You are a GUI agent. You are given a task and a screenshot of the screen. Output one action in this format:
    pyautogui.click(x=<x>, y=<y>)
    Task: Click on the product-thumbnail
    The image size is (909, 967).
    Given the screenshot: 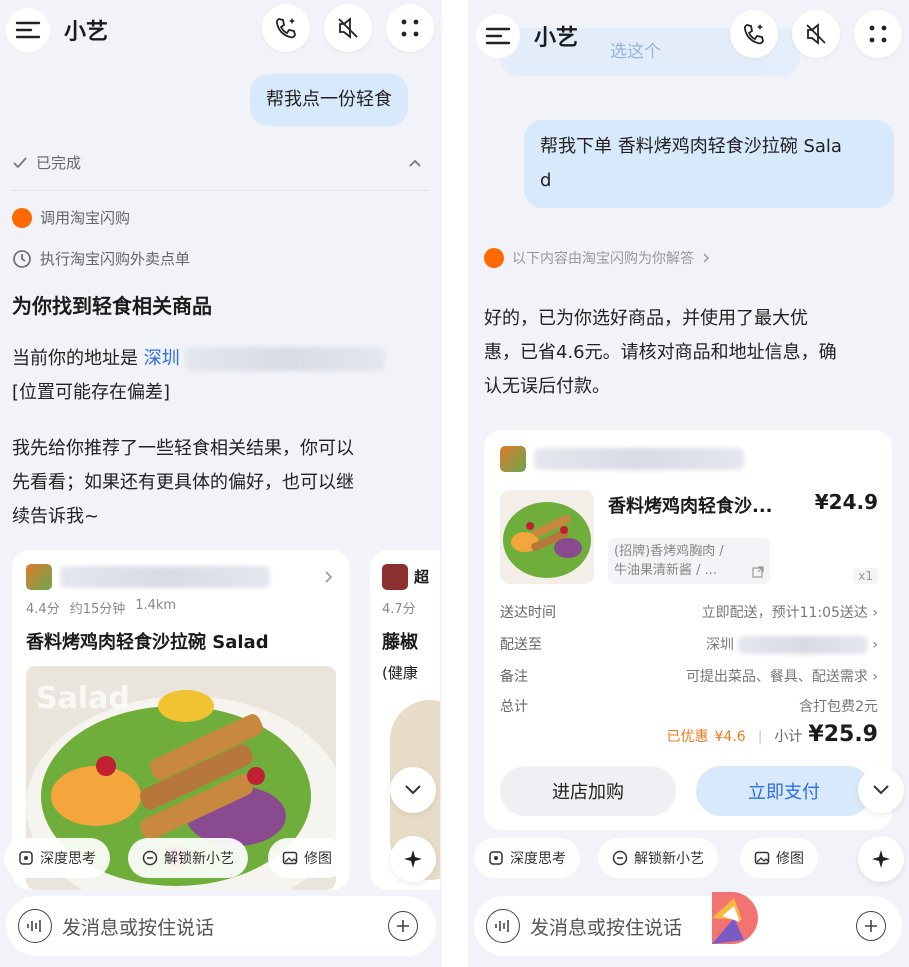 What is the action you would take?
    pyautogui.click(x=547, y=537)
    